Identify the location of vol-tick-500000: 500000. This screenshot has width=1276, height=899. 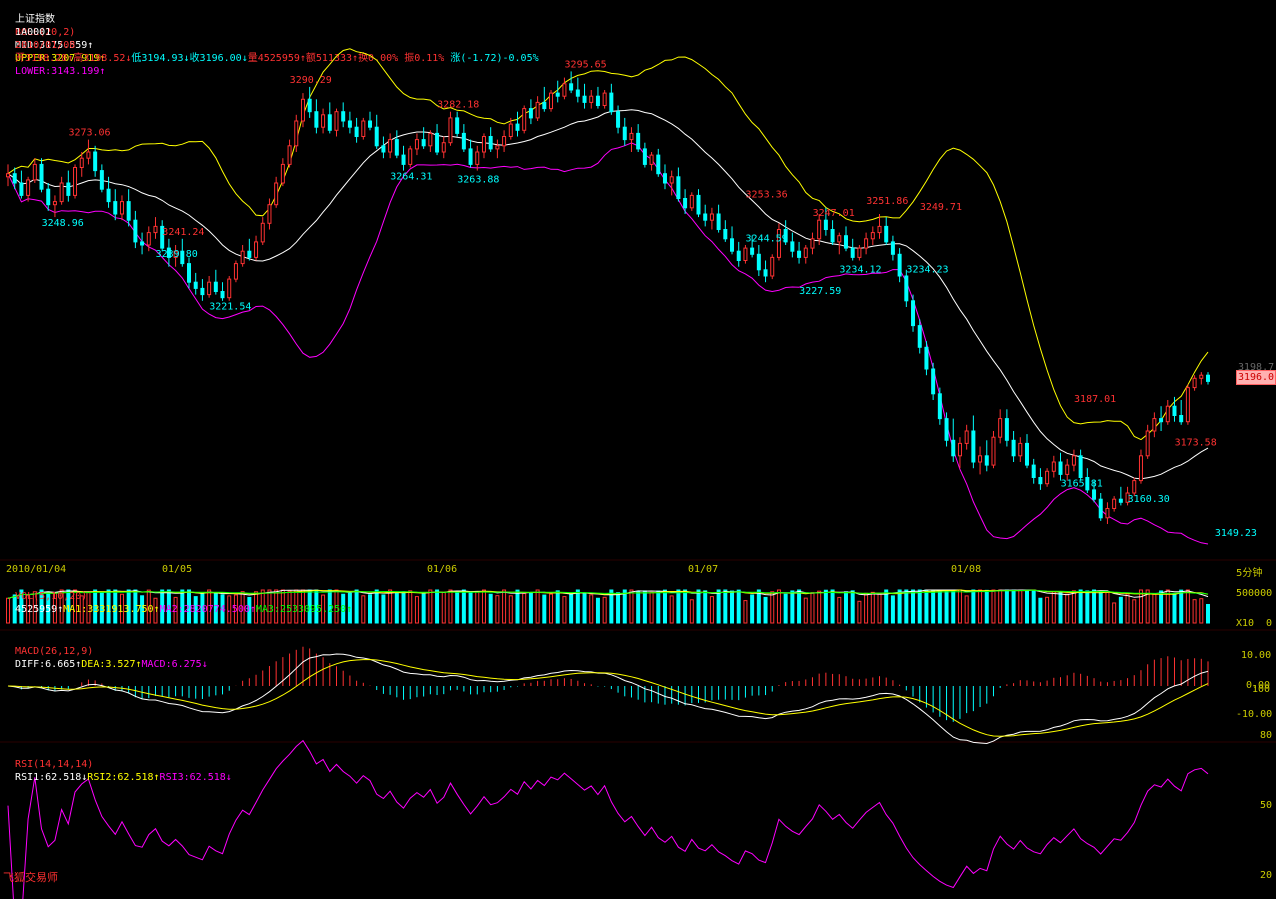
(1254, 593).